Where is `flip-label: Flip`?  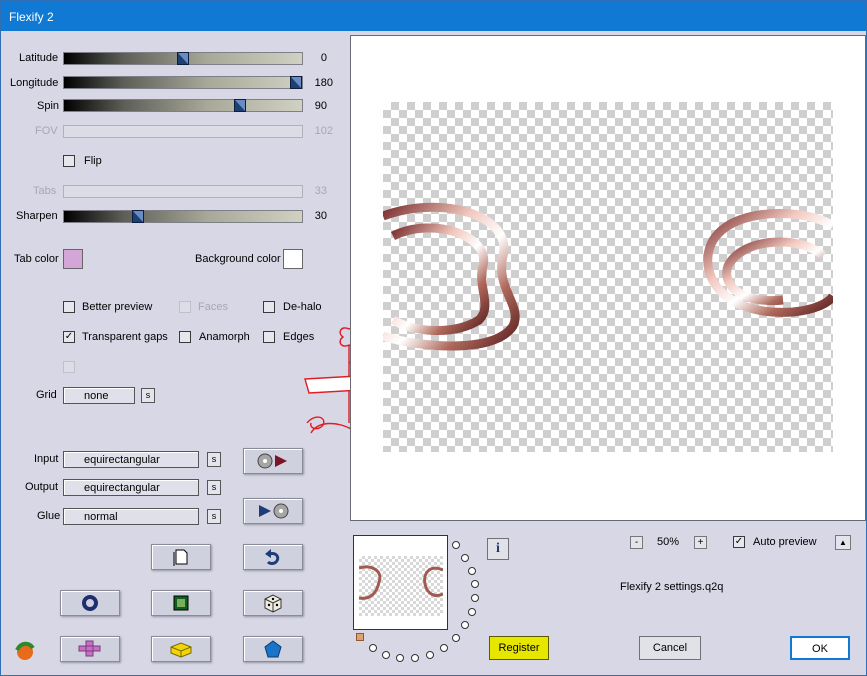 flip-label: Flip is located at coordinates (93, 161).